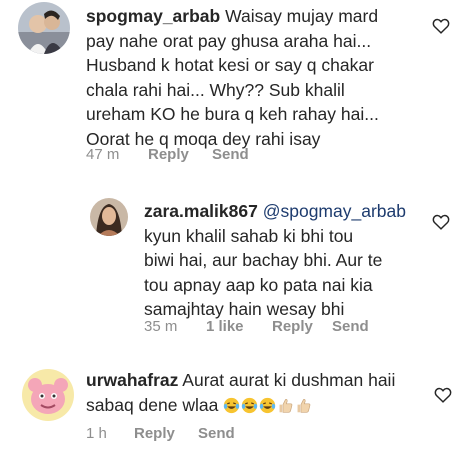 Image resolution: width=474 pixels, height=453 pixels. I want to click on comment-line: chala rahi hai... Why?? Sub khalil, so click(215, 89).